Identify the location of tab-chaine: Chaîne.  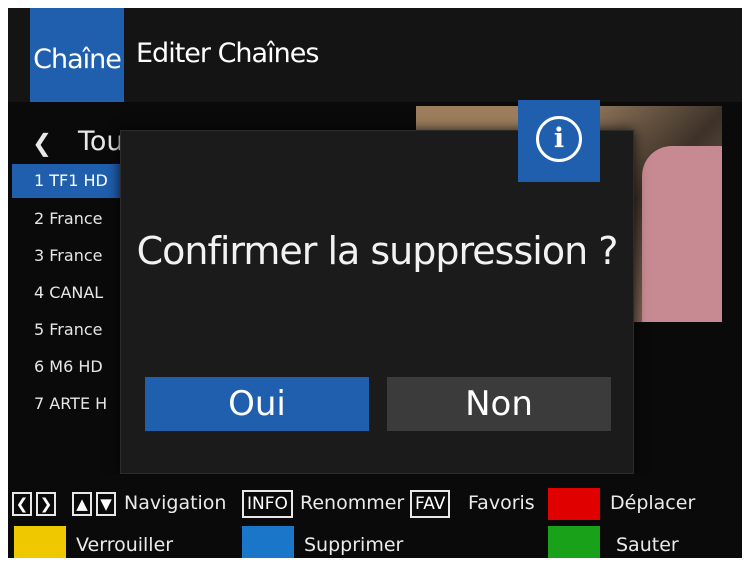
(77, 55).